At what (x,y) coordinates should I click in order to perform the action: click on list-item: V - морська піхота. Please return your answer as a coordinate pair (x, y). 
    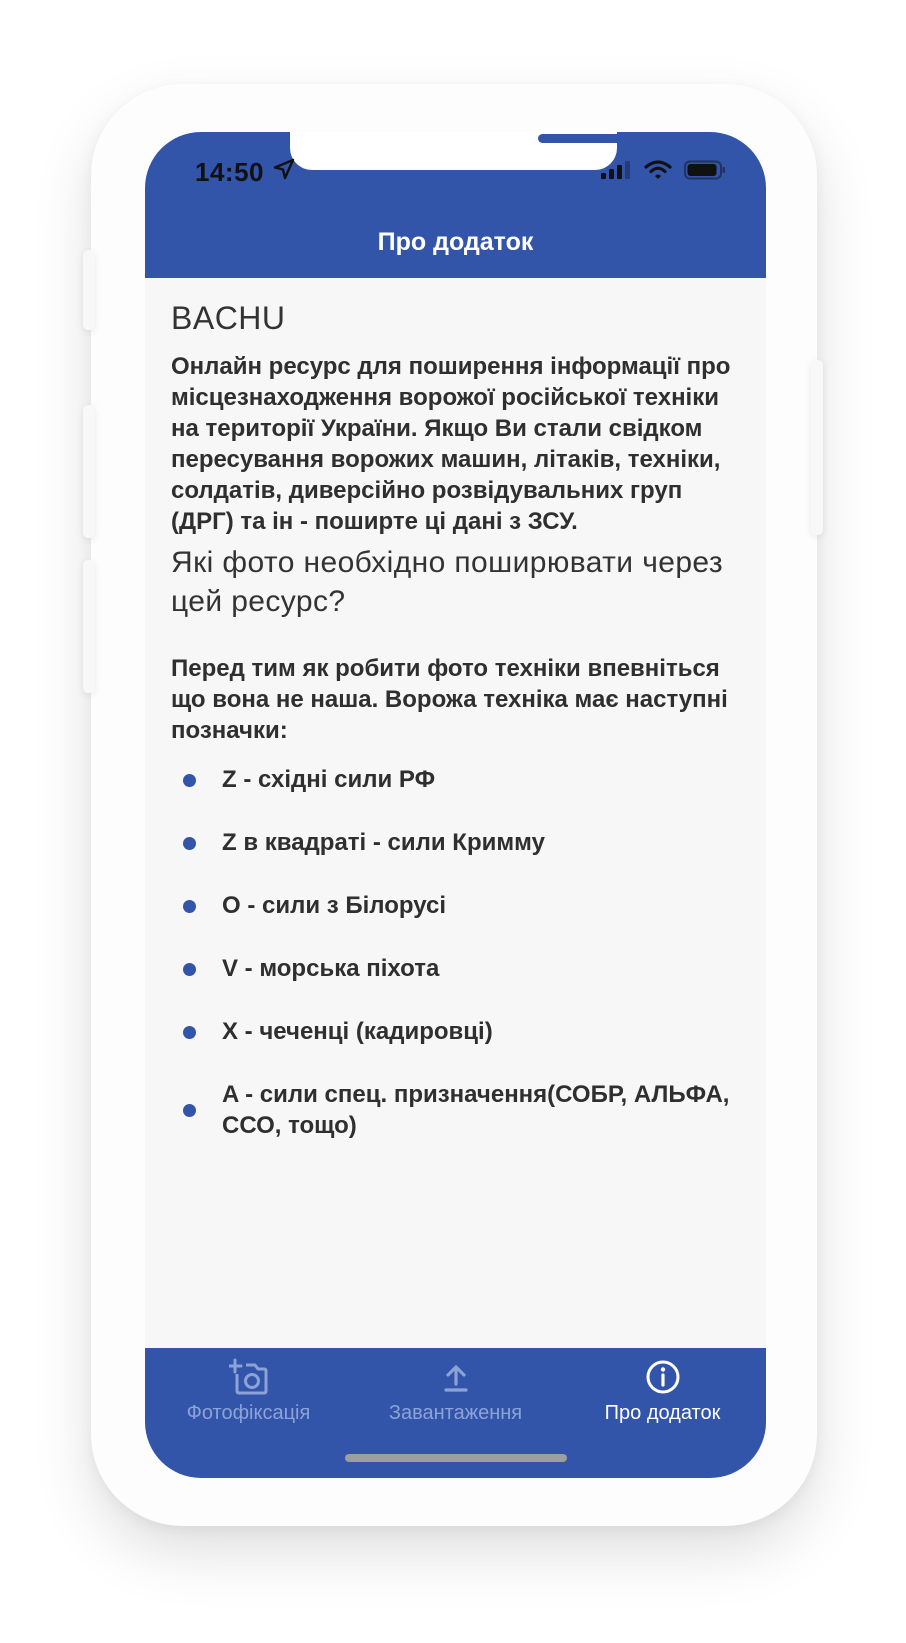
    Looking at the image, I should click on (453, 968).